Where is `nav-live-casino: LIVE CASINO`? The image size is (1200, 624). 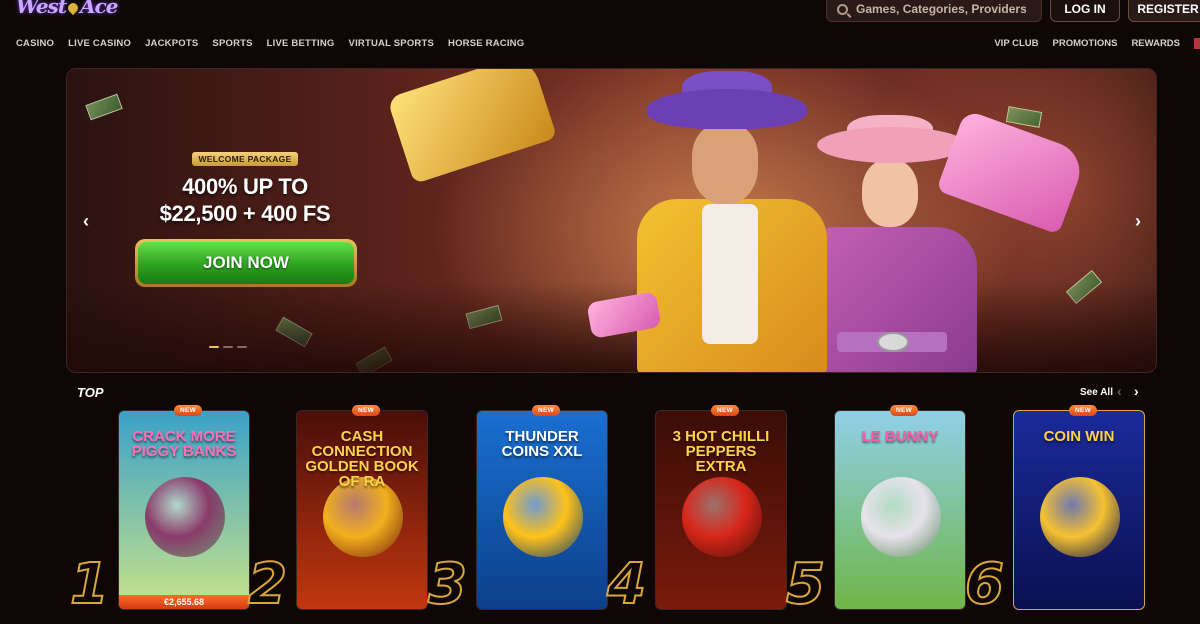 nav-live-casino: LIVE CASINO is located at coordinates (99, 43).